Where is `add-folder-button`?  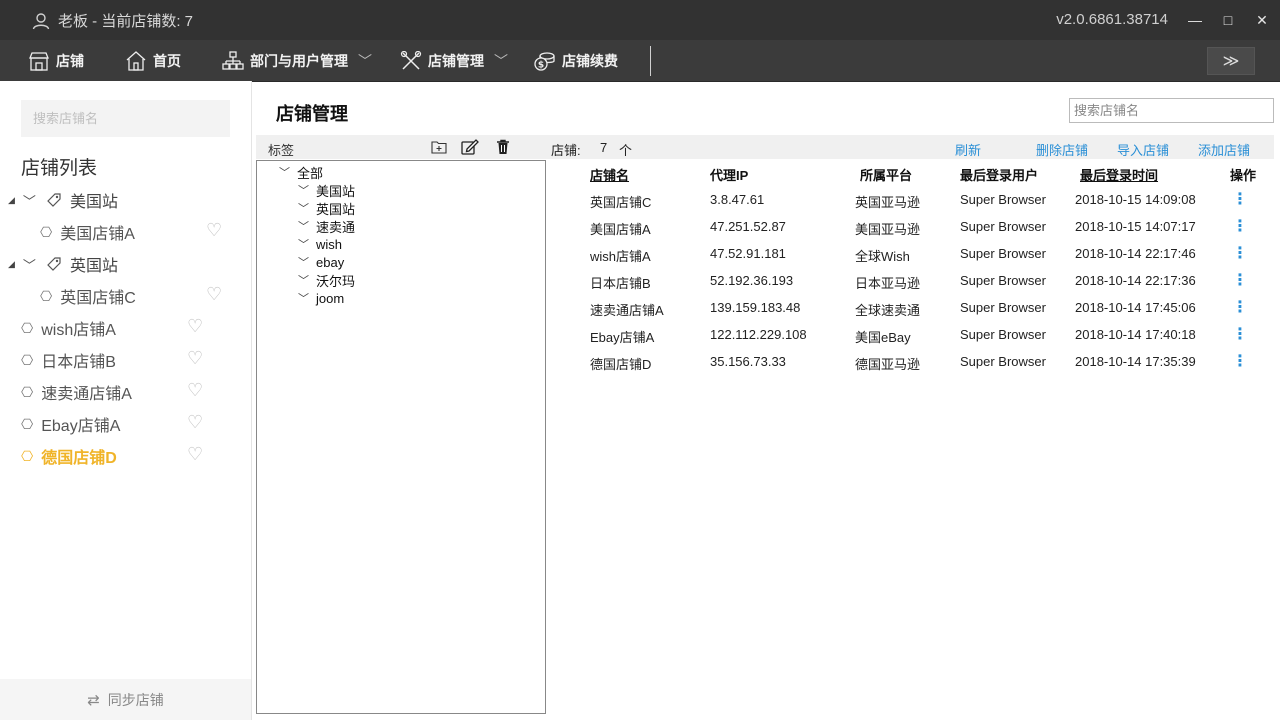
add-folder-button is located at coordinates (439, 147).